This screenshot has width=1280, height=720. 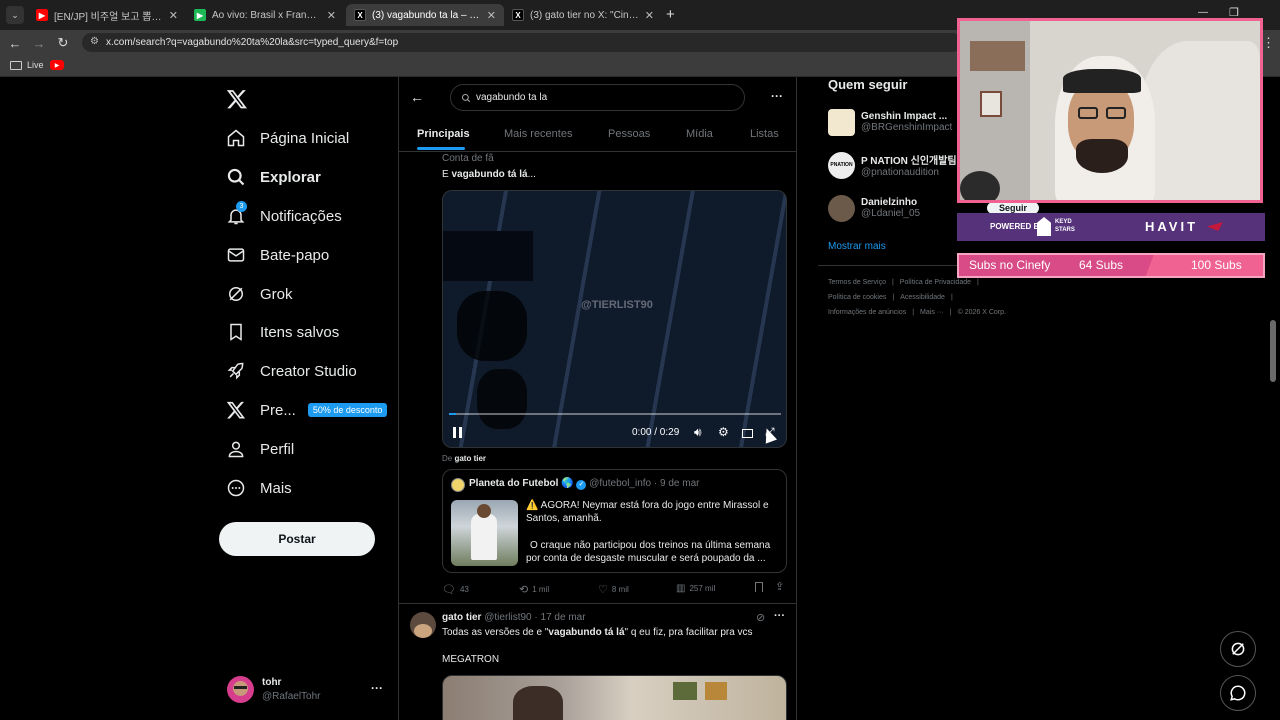 What do you see at coordinates (857, 246) in the screenshot?
I see `show-more-link: Mostrar mais` at bounding box center [857, 246].